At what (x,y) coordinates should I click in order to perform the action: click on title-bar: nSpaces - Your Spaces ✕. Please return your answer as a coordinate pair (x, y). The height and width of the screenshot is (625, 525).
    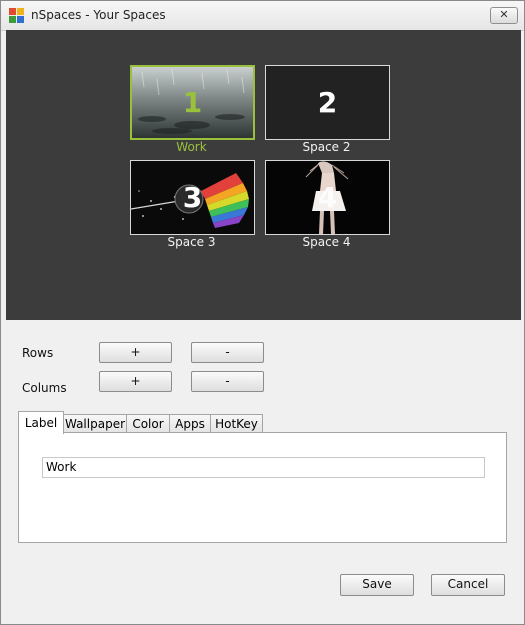
    Looking at the image, I should click on (262, 16).